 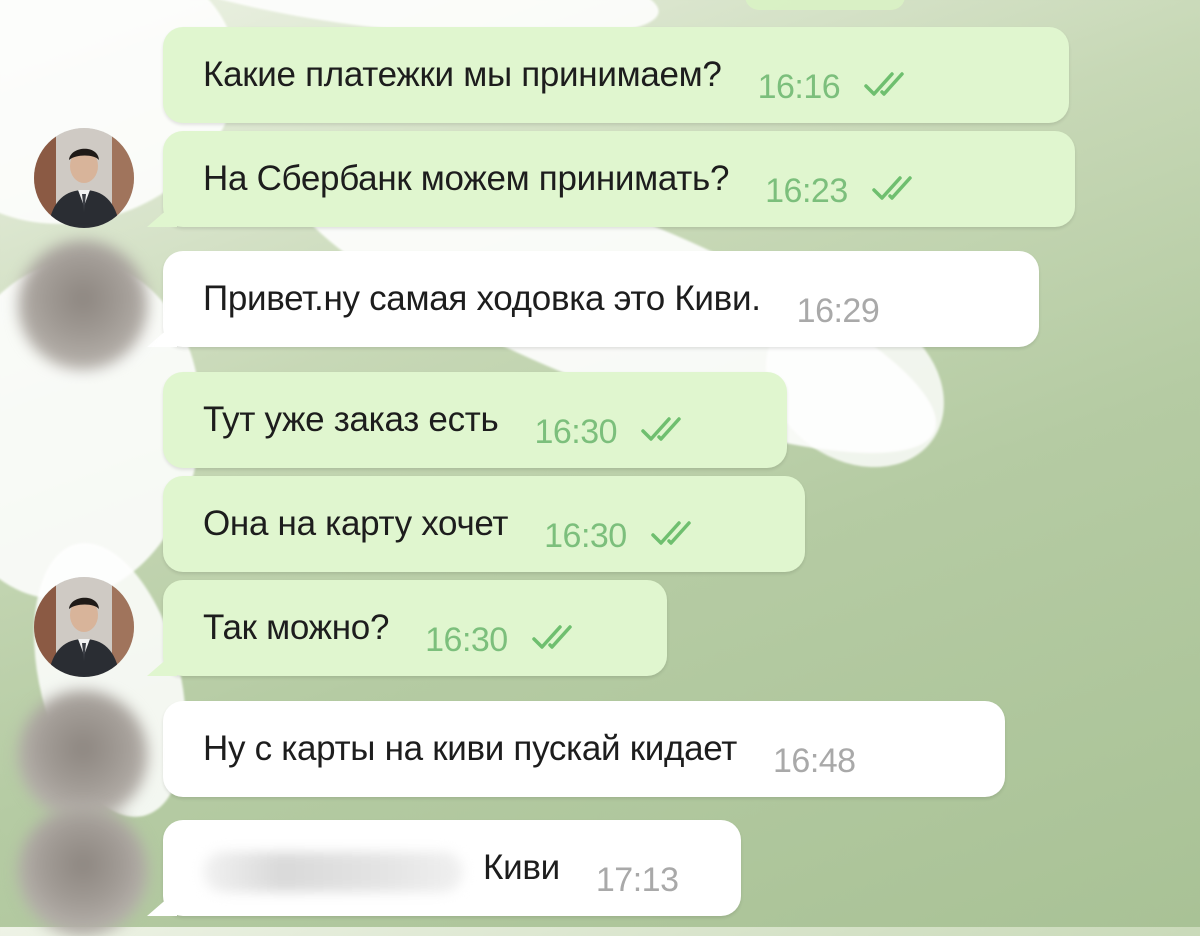 I want to click on message-time: 17:13, so click(x=637, y=879).